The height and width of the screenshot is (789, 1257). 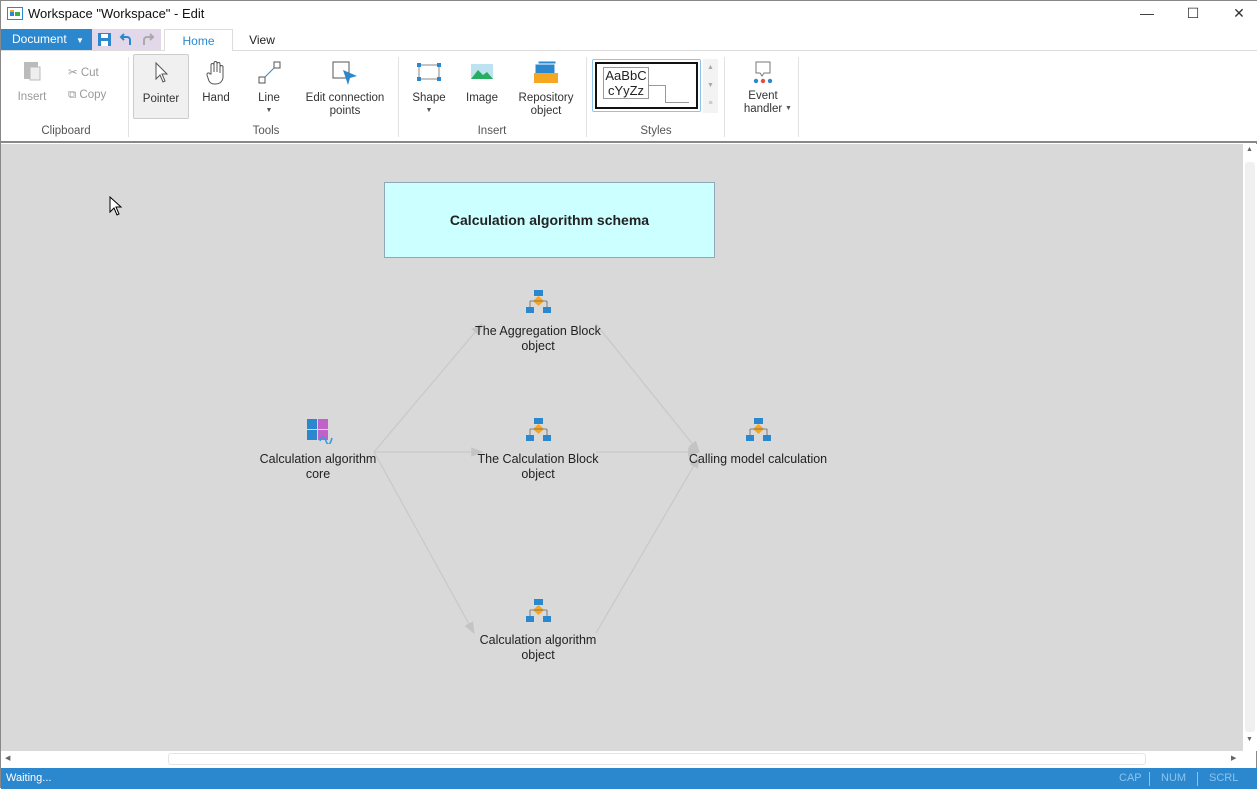 What do you see at coordinates (89, 73) in the screenshot?
I see `cut-label: Cut` at bounding box center [89, 73].